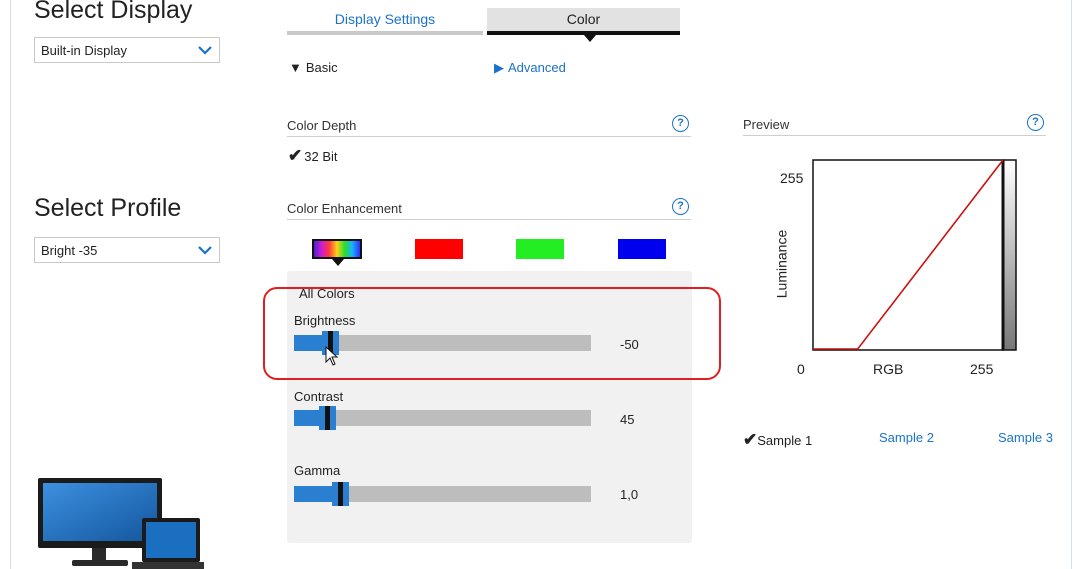 This screenshot has width=1082, height=569. What do you see at coordinates (982, 369) in the screenshot?
I see `x-max-label: 255` at bounding box center [982, 369].